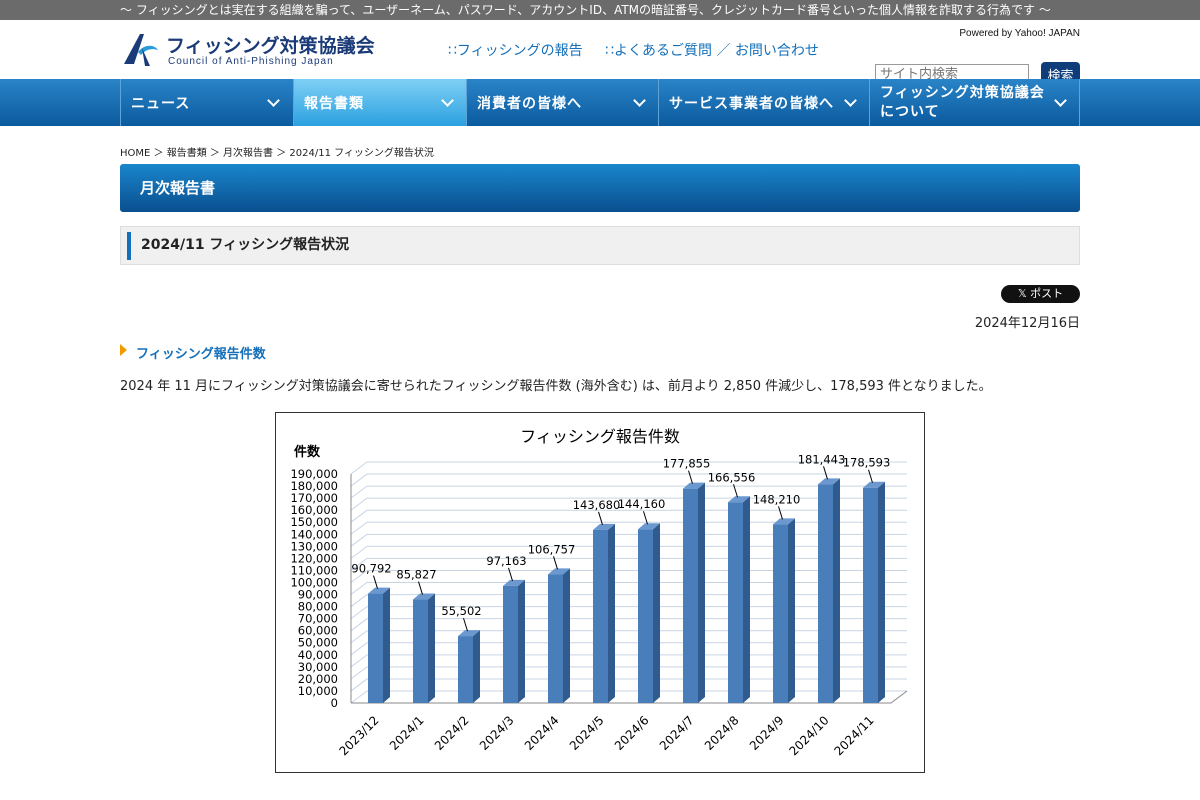  I want to click on y-tick-label: 170,000, so click(314, 498).